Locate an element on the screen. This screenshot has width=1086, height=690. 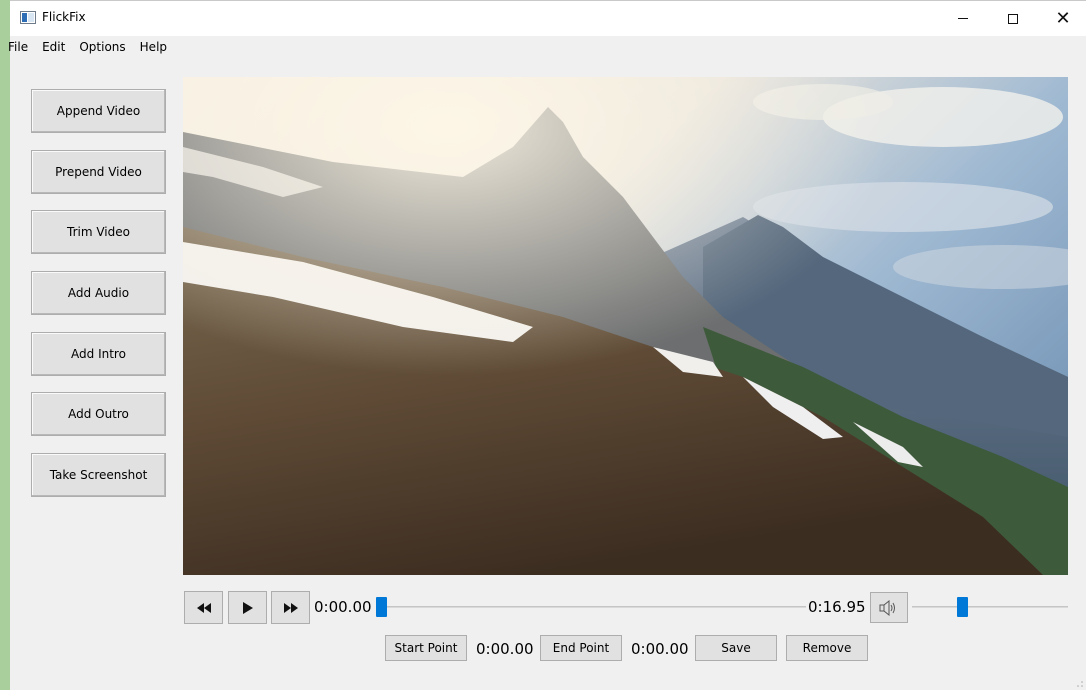
maximize-icon is located at coordinates (1013, 18).